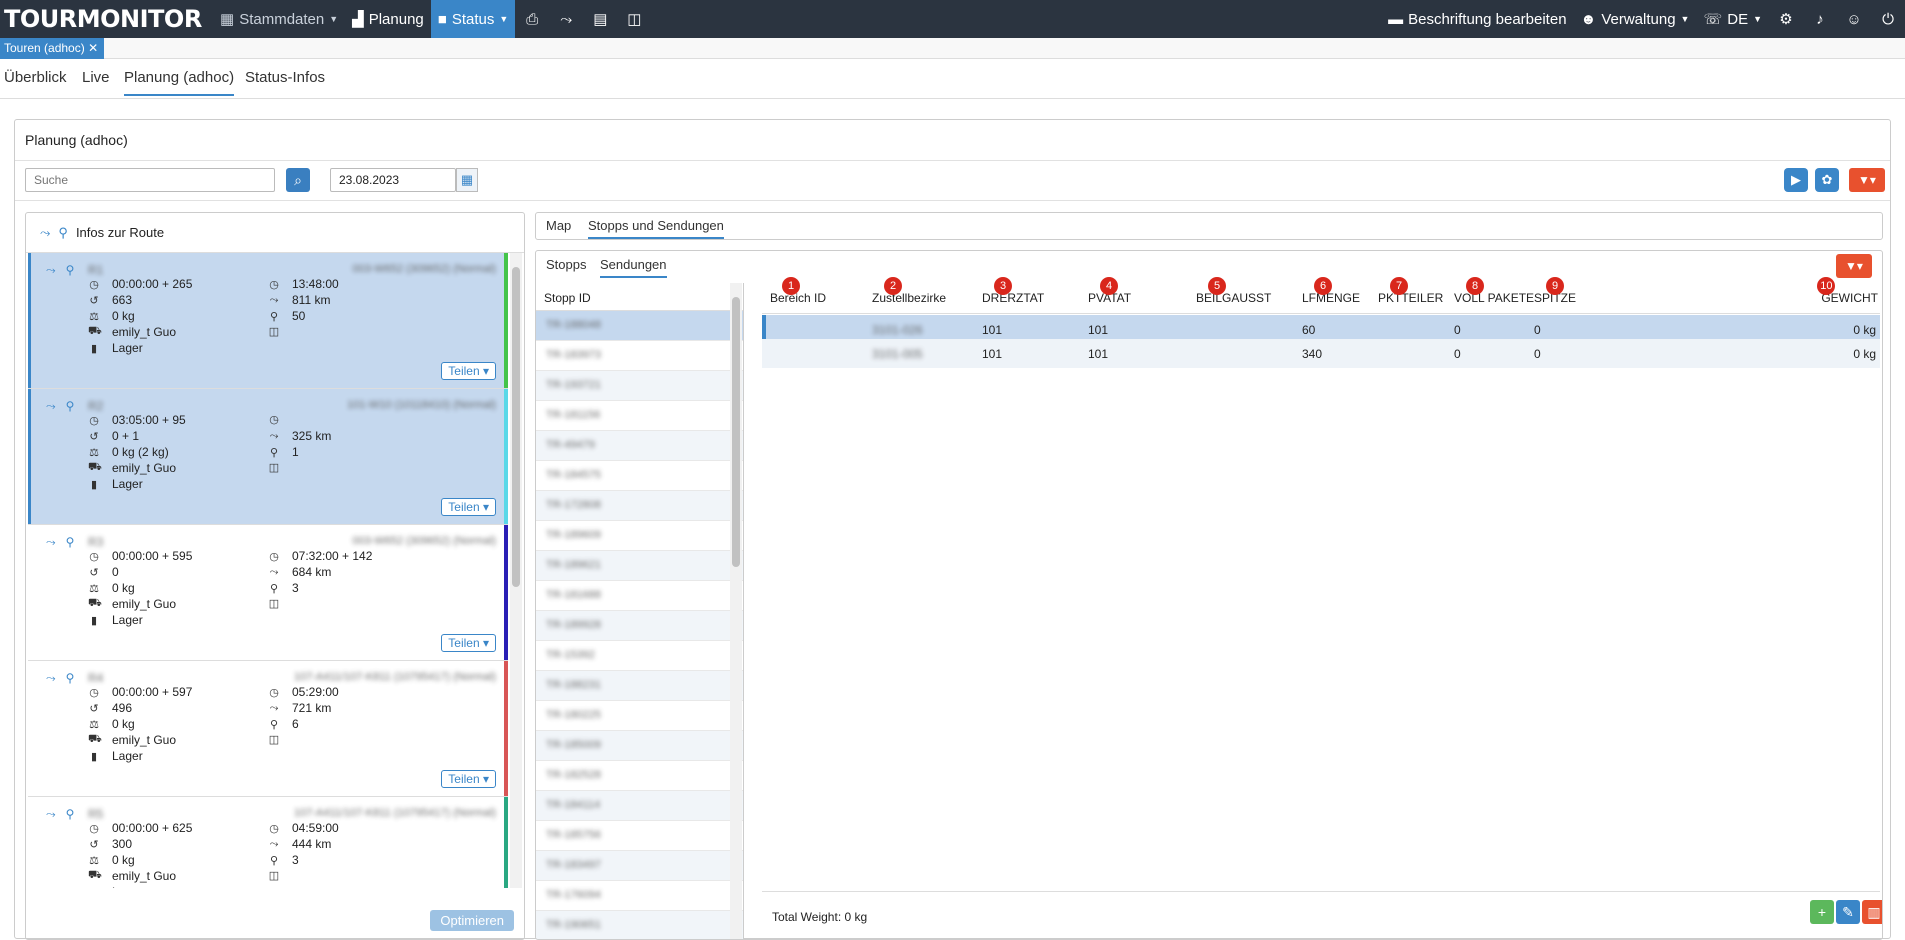  Describe the element at coordinates (285, 81) in the screenshot. I see `tab-status-infos: Status-Infos` at that location.